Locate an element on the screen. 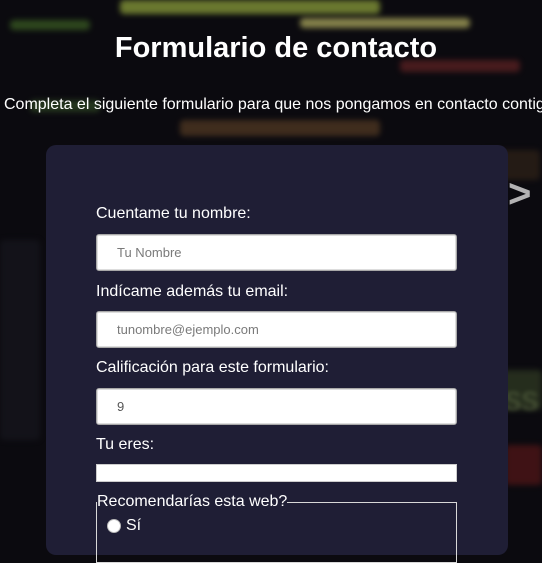  role-select is located at coordinates (276, 473).